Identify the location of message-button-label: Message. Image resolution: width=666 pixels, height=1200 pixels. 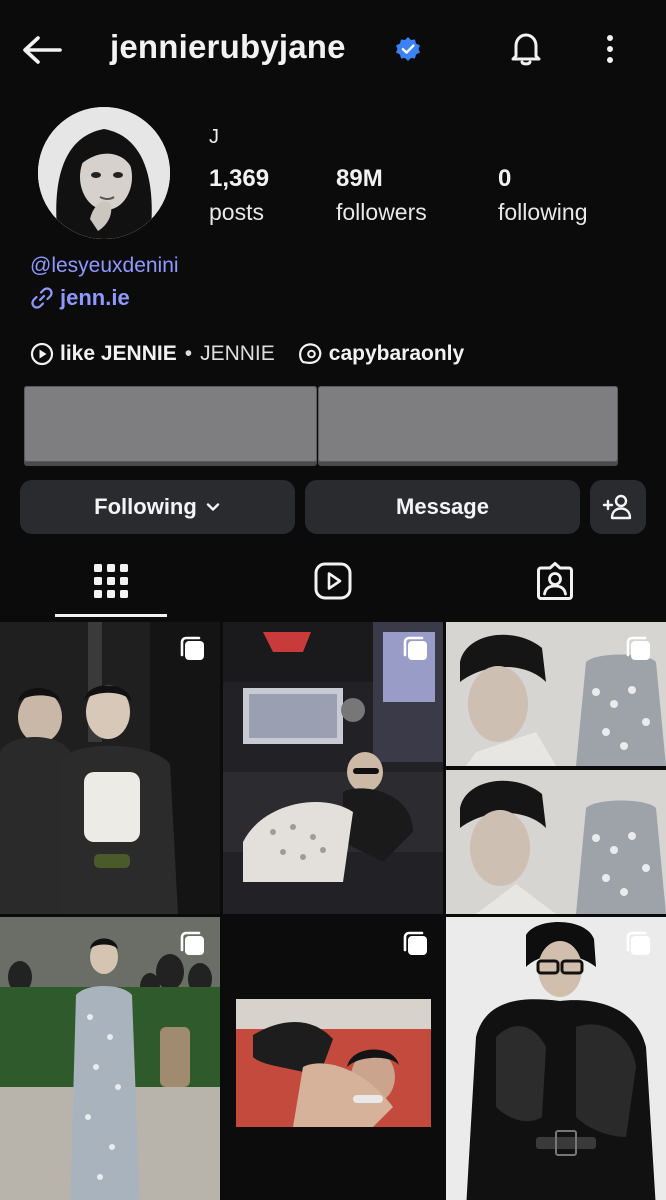
(442, 506).